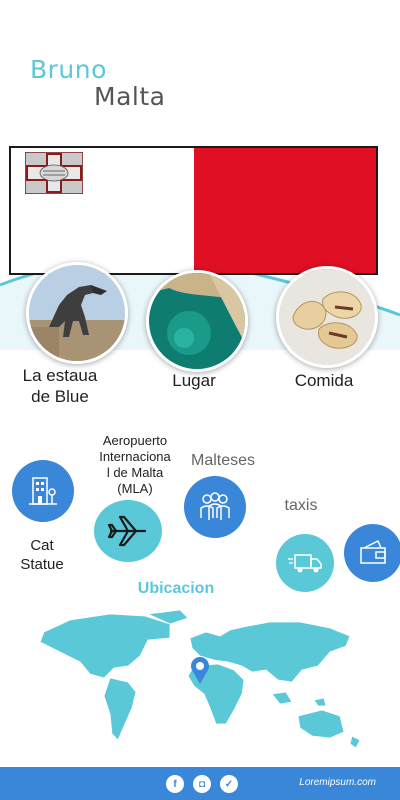 This screenshot has height=800, width=400. I want to click on airport-label: Aeropuerto Internaciona l de Malta (MLA), so click(135, 465).